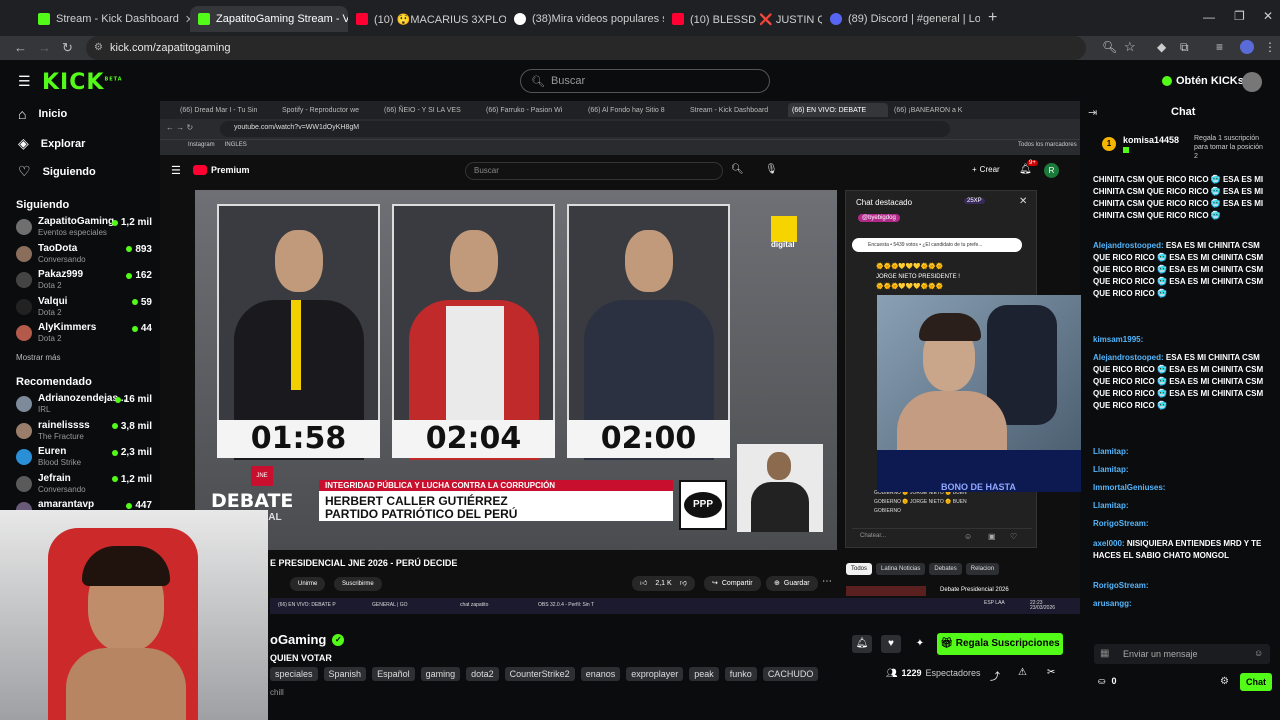 The image size is (1280, 720). What do you see at coordinates (84, 458) in the screenshot?
I see `channel-row: Euren Blood Strike 2,3 mil` at bounding box center [84, 458].